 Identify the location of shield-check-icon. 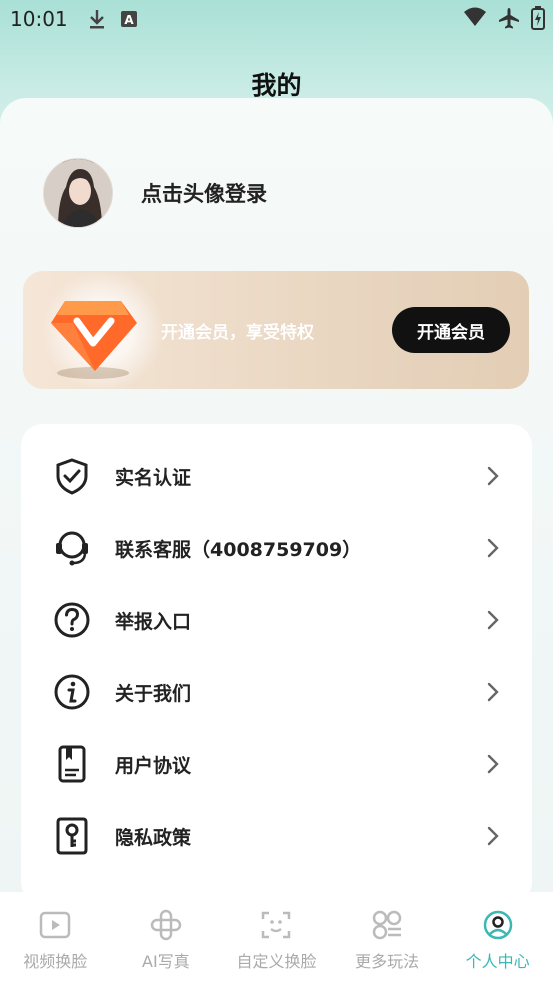
(72, 476).